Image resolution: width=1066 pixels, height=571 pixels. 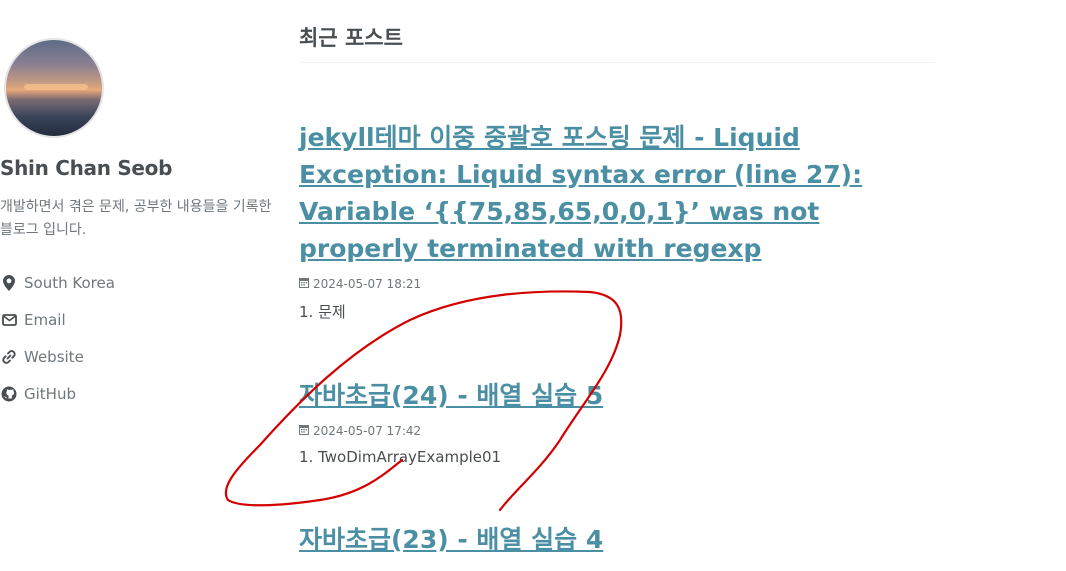 I want to click on author-link-website: Website, so click(x=140, y=356).